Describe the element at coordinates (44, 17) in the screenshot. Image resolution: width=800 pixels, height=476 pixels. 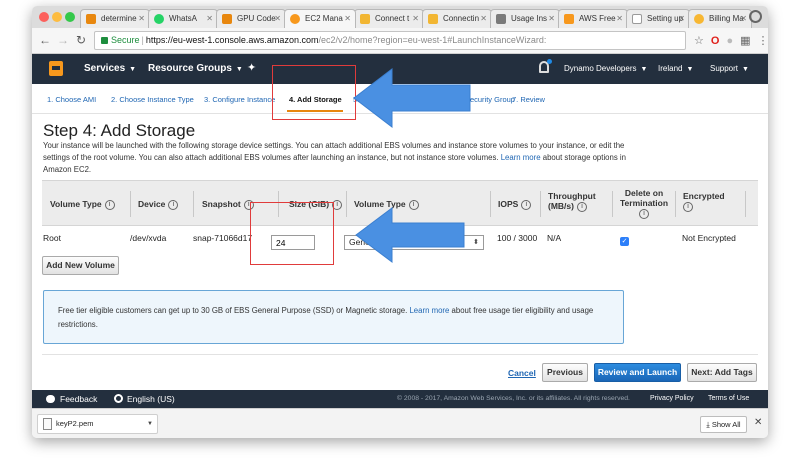
I see `close-window-button` at that location.